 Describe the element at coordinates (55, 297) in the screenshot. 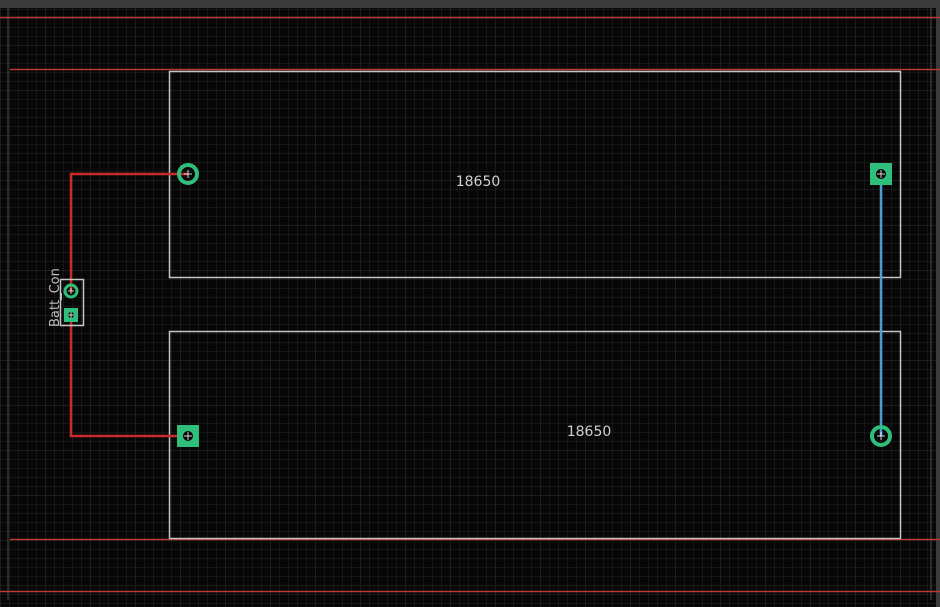

I see `connector-ref-designator: Batt_Con` at that location.